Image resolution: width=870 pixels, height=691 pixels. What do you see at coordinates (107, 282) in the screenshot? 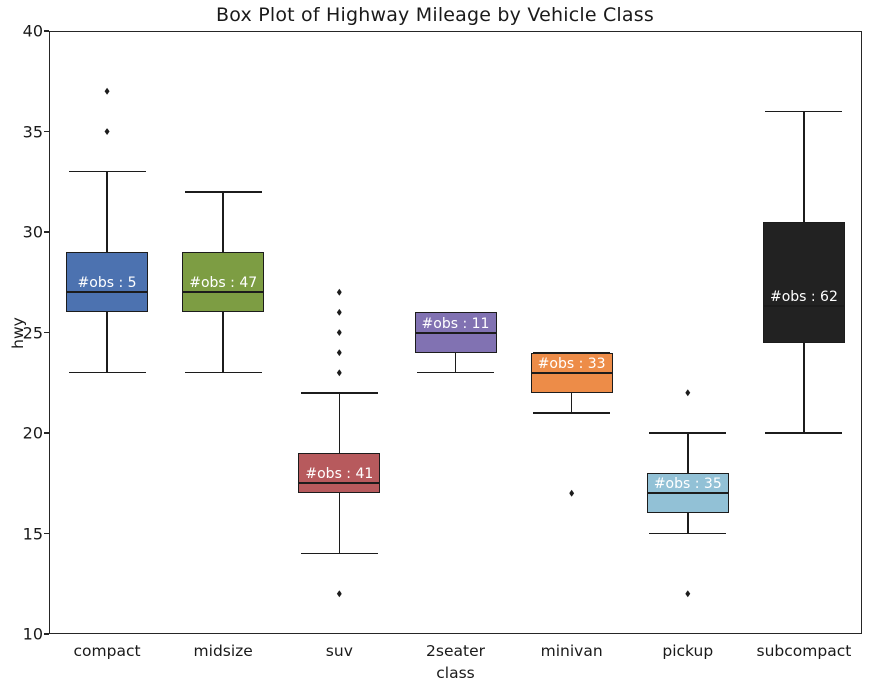
I see `box-compact` at bounding box center [107, 282].